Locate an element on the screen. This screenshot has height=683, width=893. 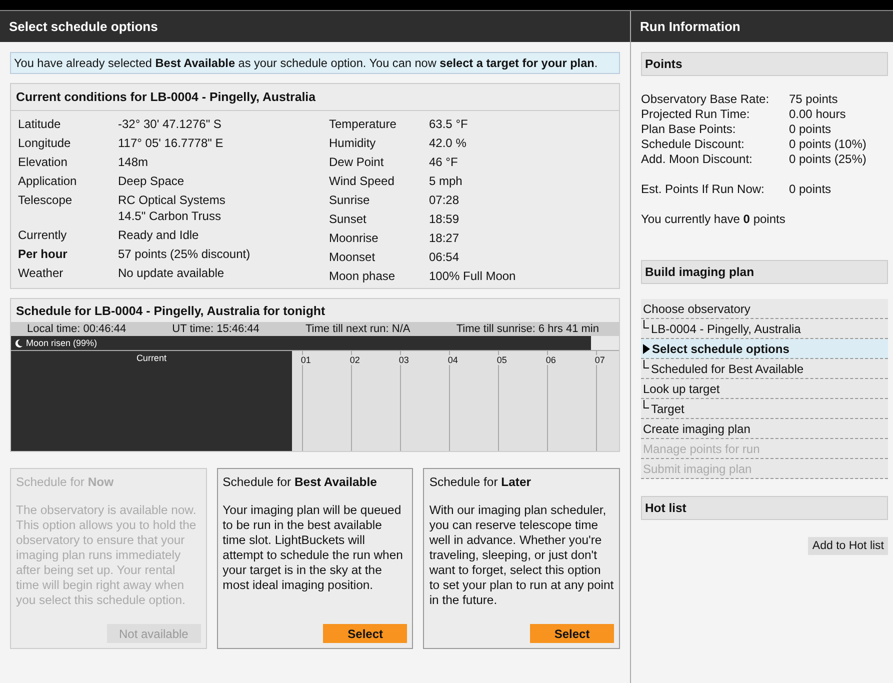
condition-label: Per hour is located at coordinates (43, 254).